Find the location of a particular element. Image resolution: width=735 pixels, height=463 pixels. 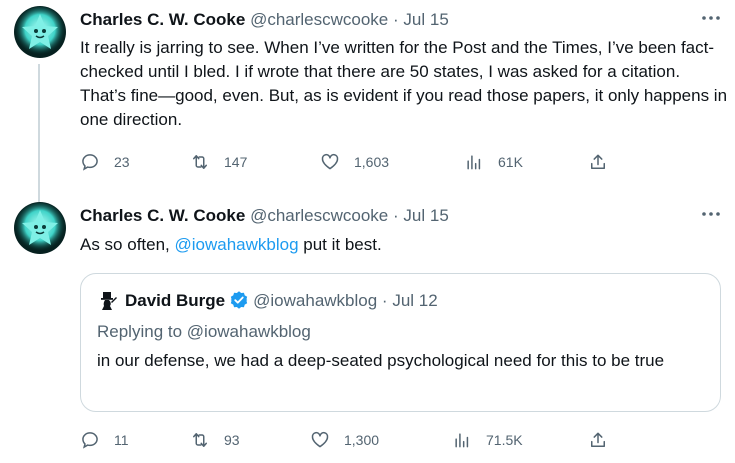

quote-author-avatar is located at coordinates (108, 300).